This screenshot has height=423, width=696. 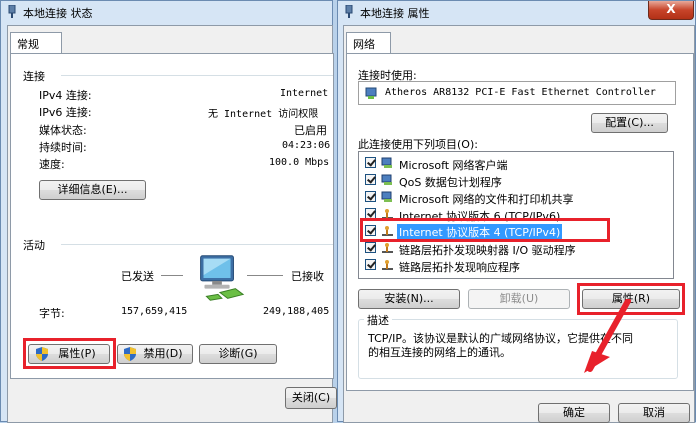 I want to click on received-bytes-value: 249,188,405, so click(x=296, y=311).